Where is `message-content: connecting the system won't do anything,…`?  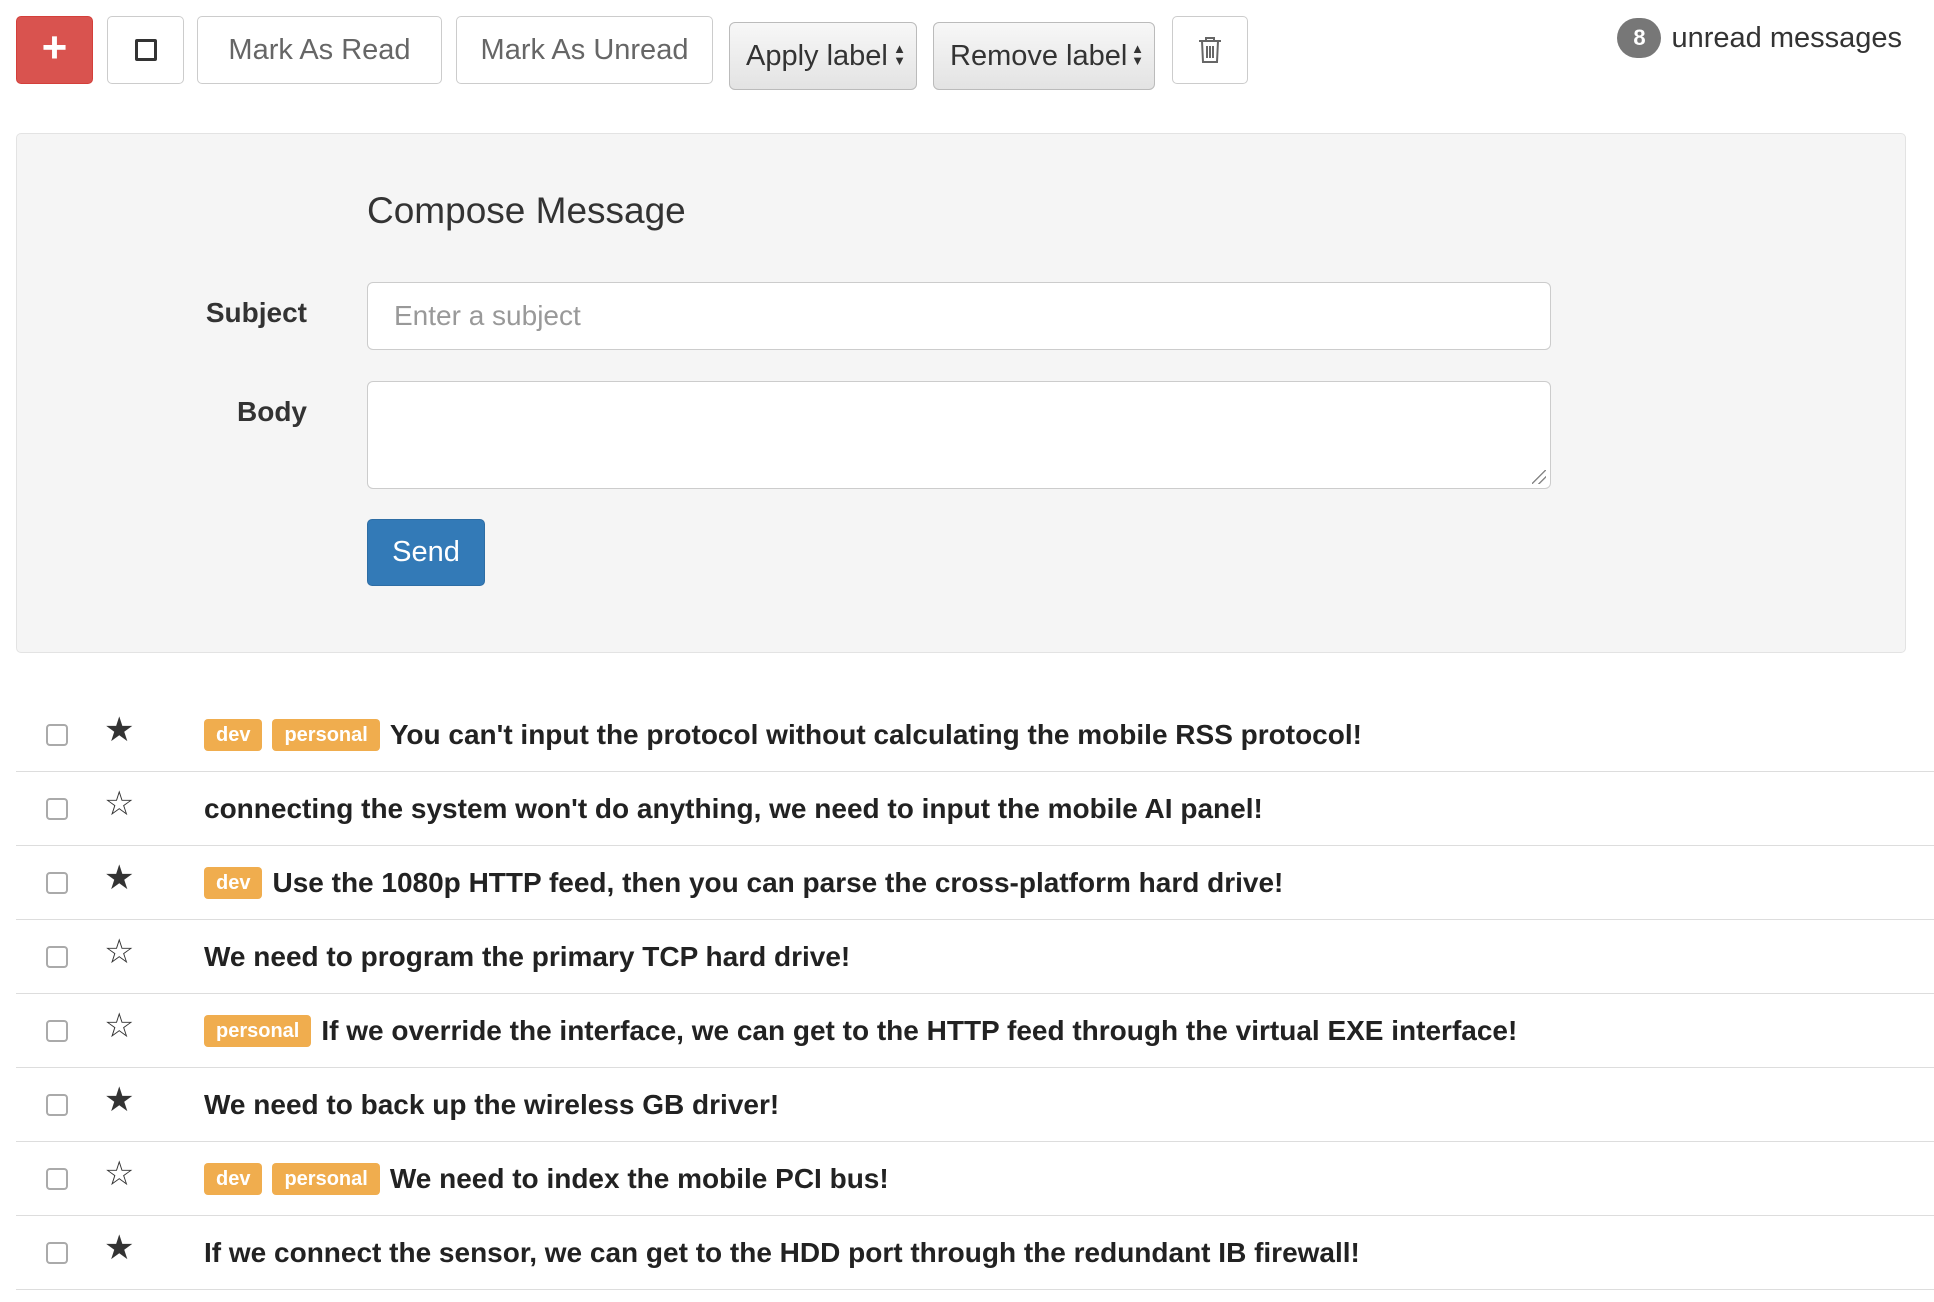
message-content: connecting the system won't do anything,… is located at coordinates (733, 808).